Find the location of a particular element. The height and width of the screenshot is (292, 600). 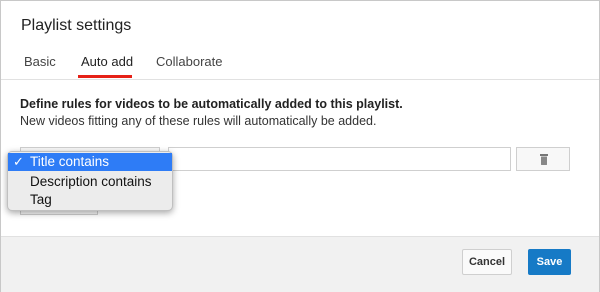

checkmark-icon: ✓ is located at coordinates (18, 161).